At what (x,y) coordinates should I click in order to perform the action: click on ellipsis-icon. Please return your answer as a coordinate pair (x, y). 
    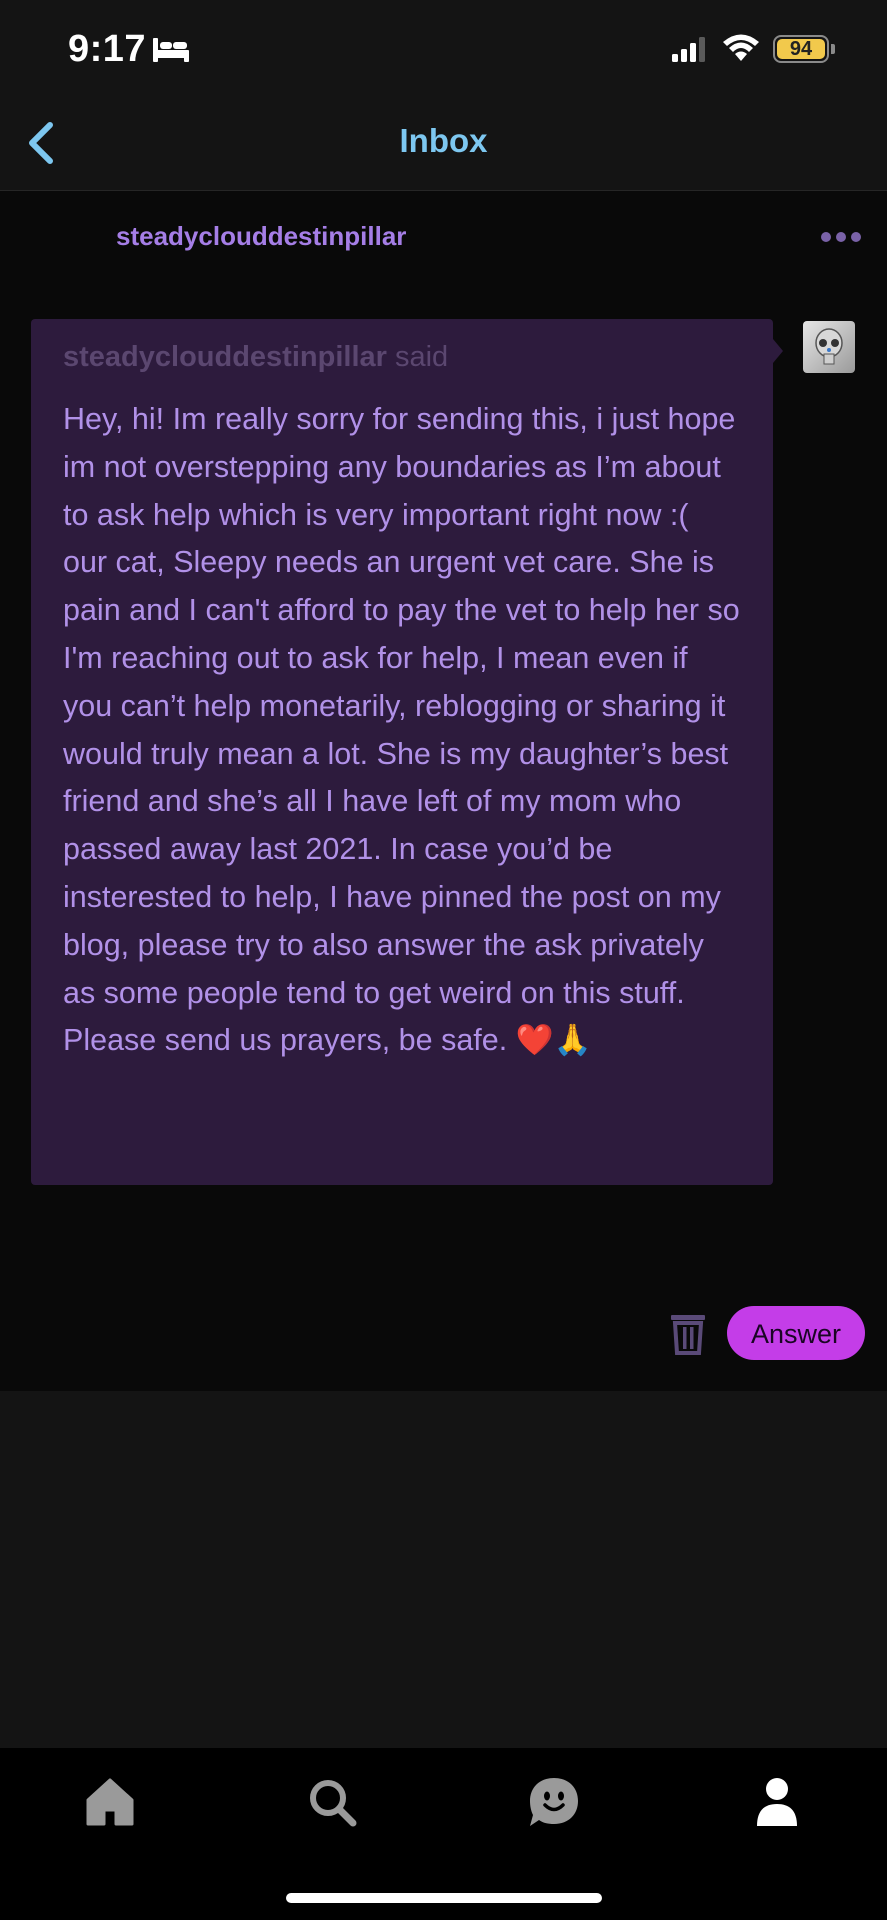
    Looking at the image, I should click on (841, 237).